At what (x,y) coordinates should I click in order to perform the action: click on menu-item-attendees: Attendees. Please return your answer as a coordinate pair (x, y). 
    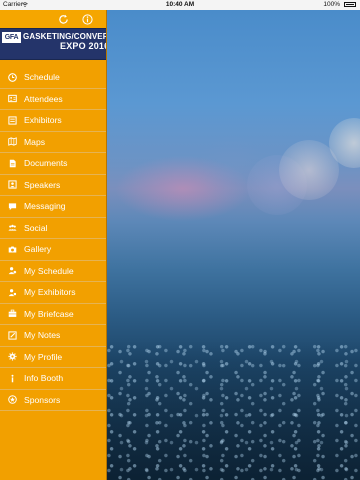
    Looking at the image, I should click on (53, 99).